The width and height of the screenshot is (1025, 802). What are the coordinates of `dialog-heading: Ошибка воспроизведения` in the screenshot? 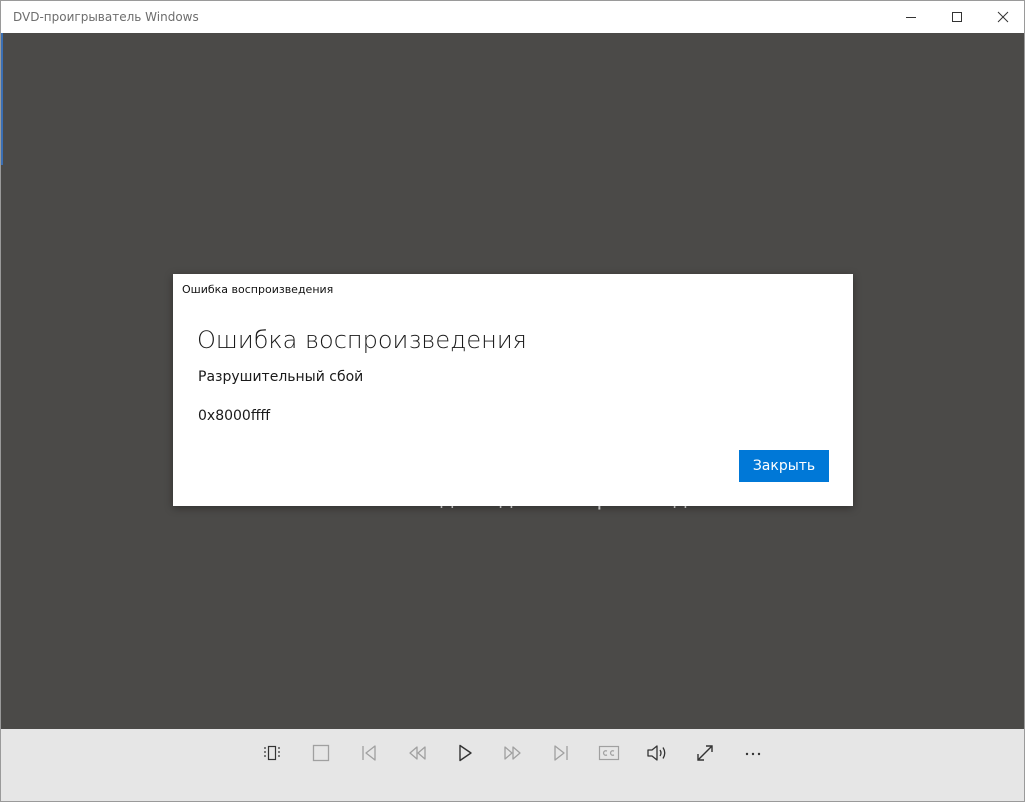 It's located at (362, 340).